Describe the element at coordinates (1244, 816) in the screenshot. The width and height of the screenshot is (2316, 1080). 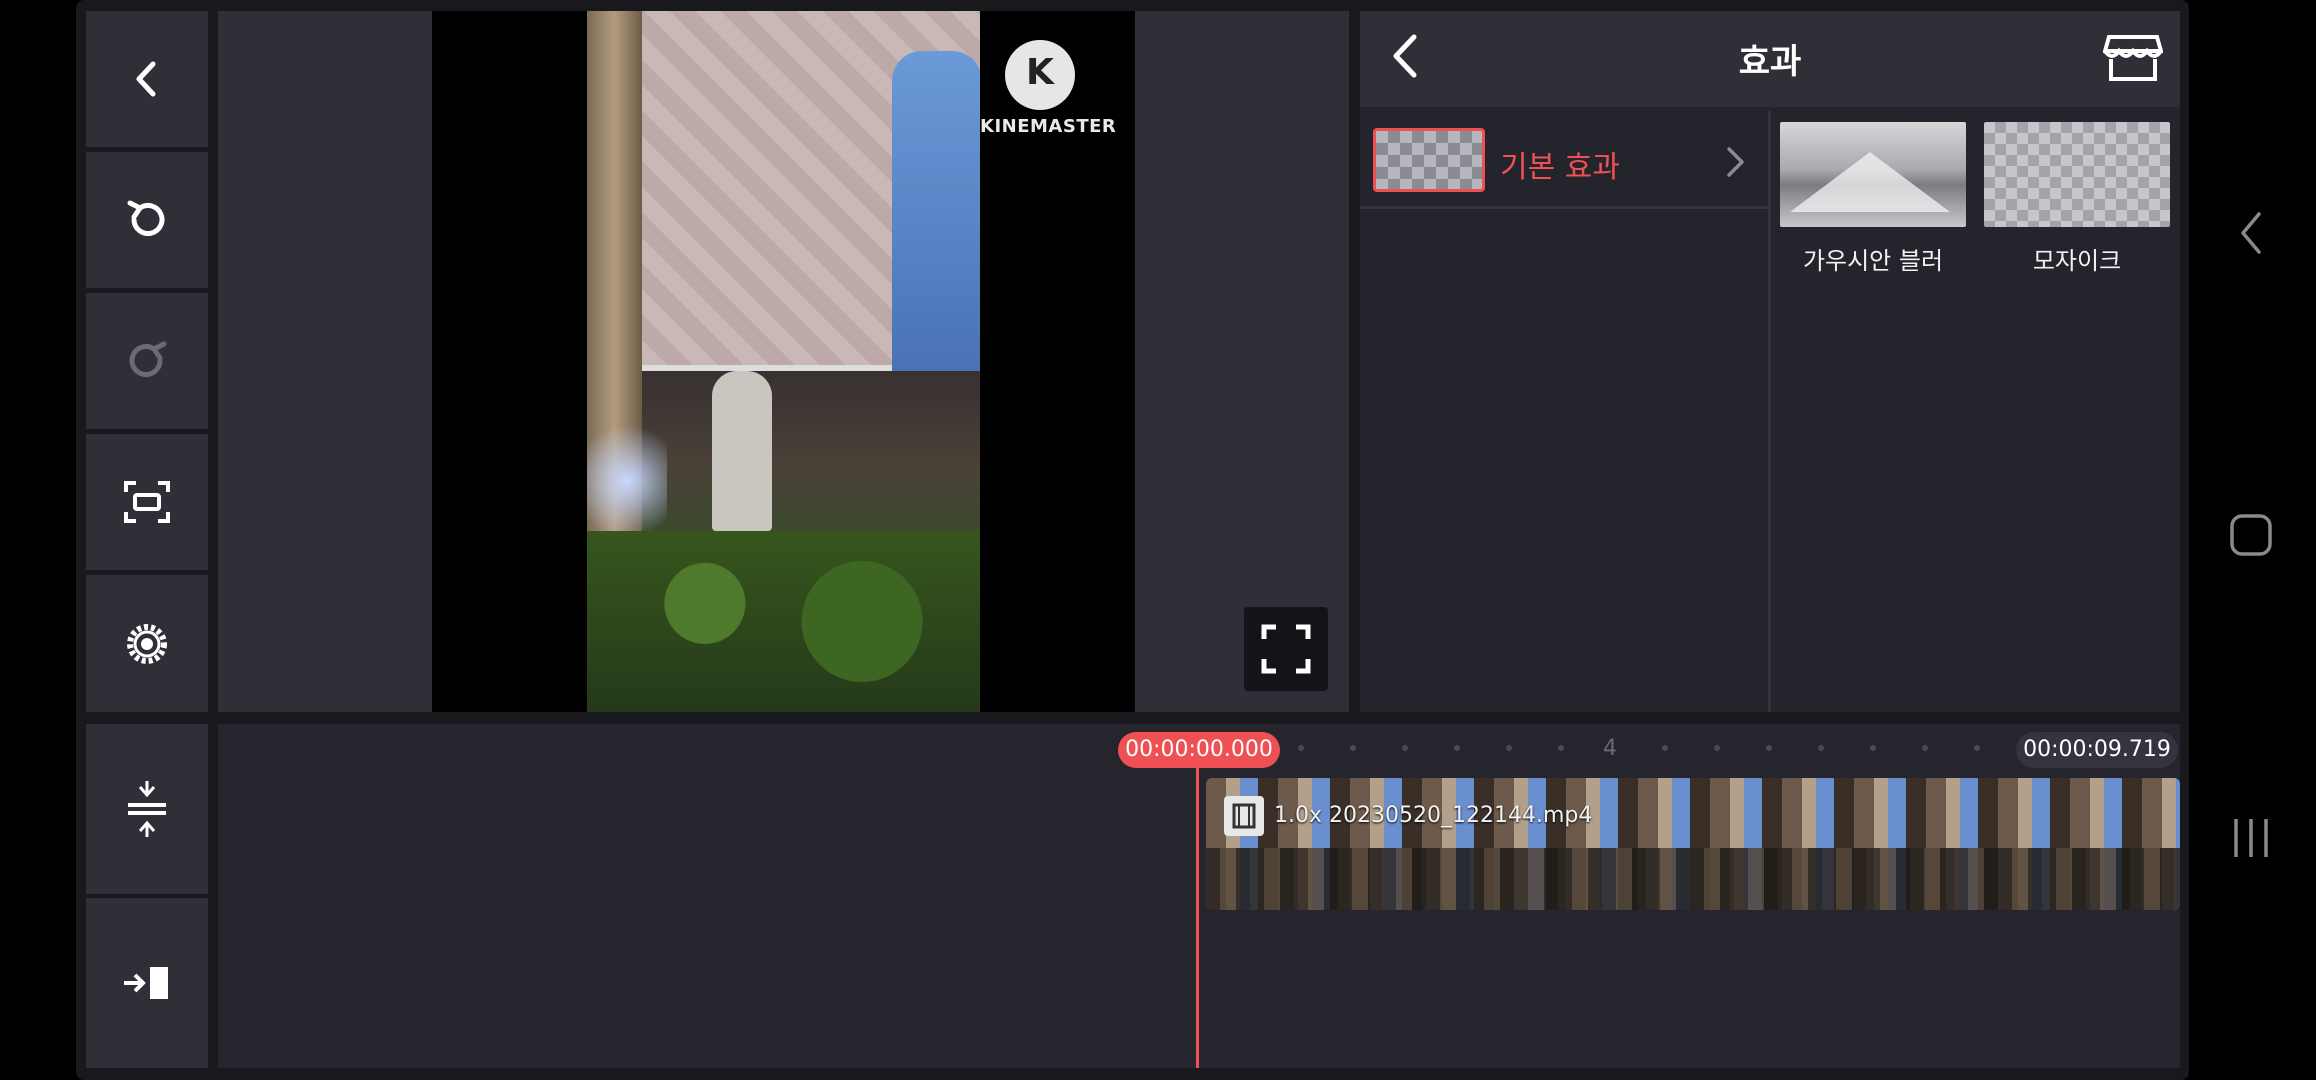
I see `film-icon` at that location.